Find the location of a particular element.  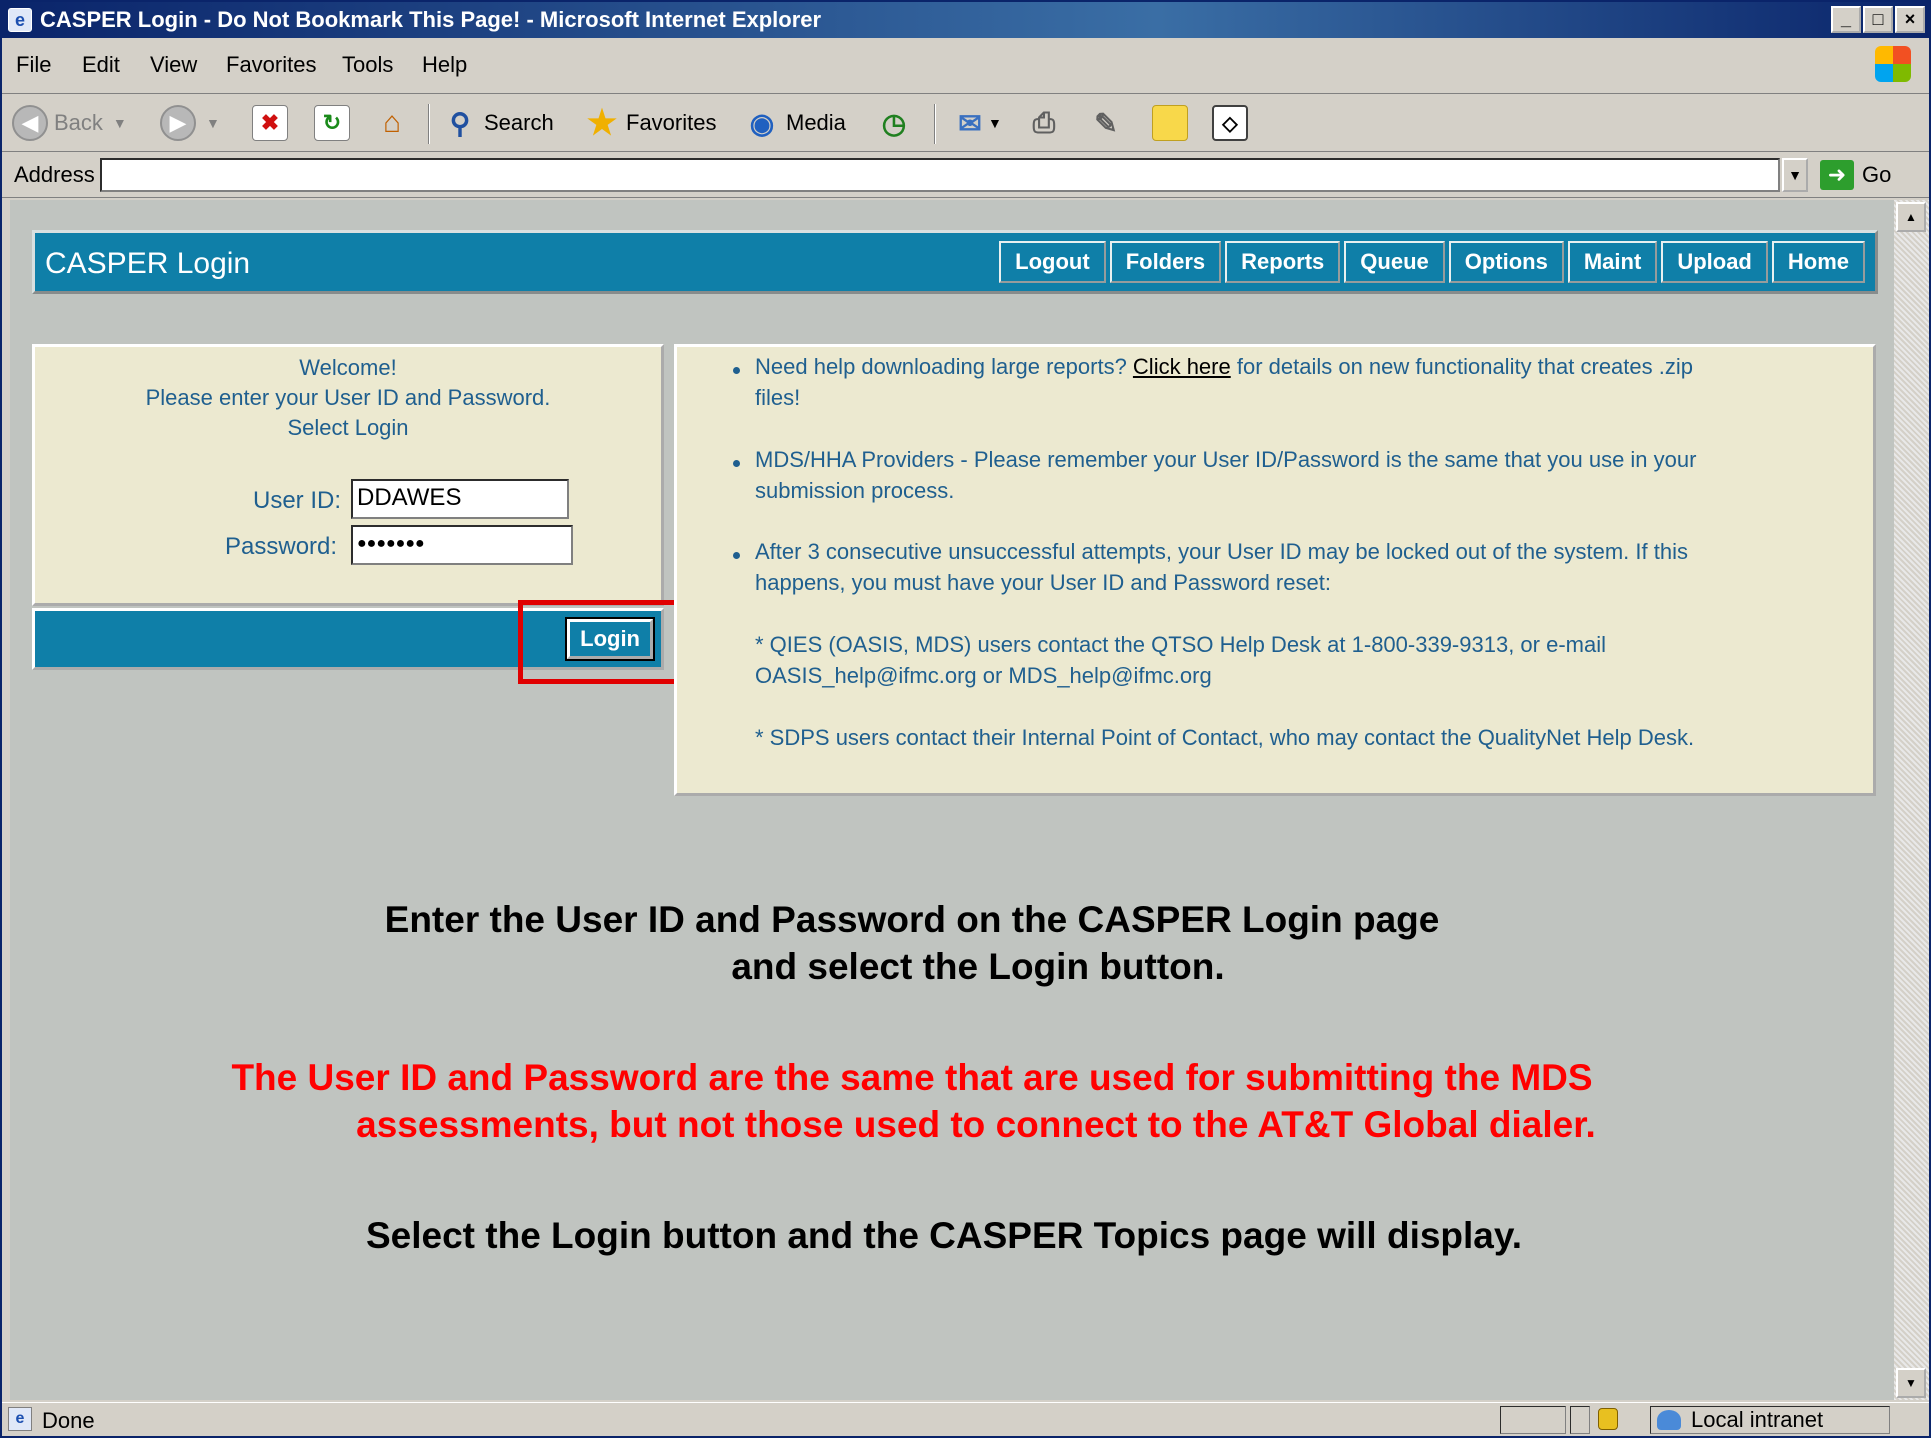

status-text: Done is located at coordinates (68, 1420).